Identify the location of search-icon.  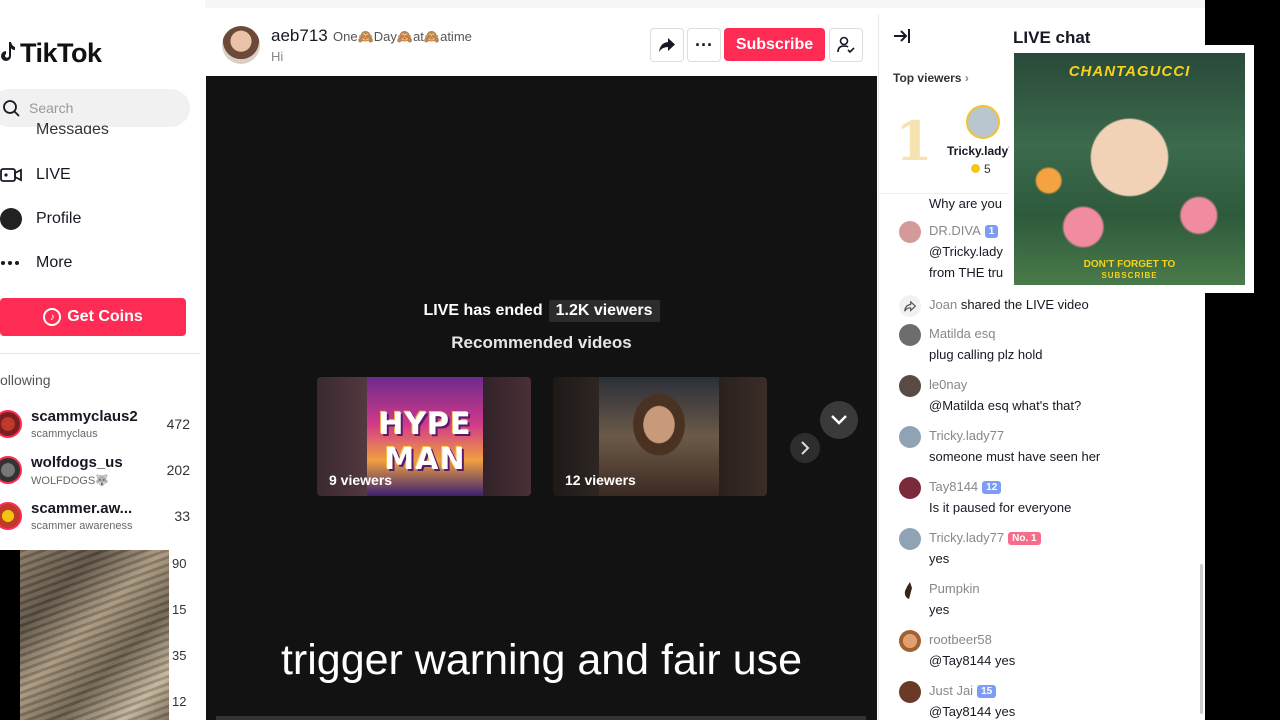
(11, 108).